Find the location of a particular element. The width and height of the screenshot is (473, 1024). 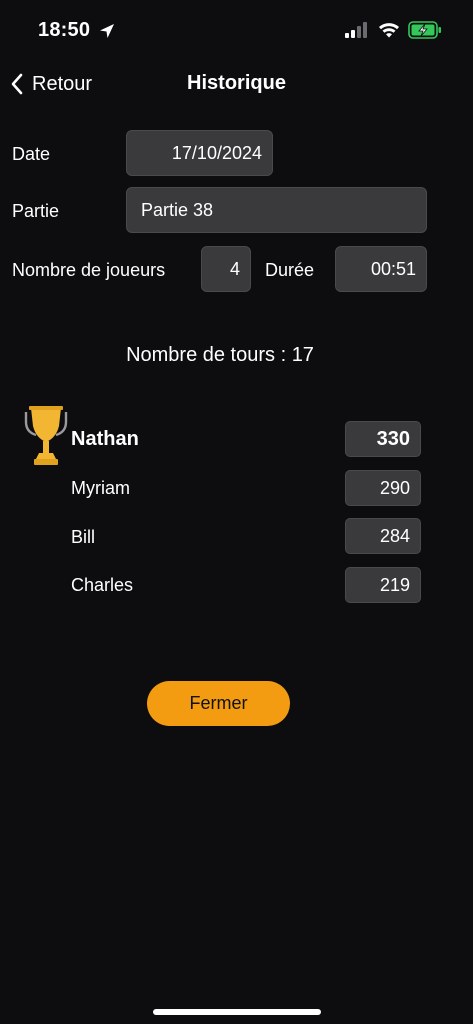

partie-label: Partie is located at coordinates (36, 211).